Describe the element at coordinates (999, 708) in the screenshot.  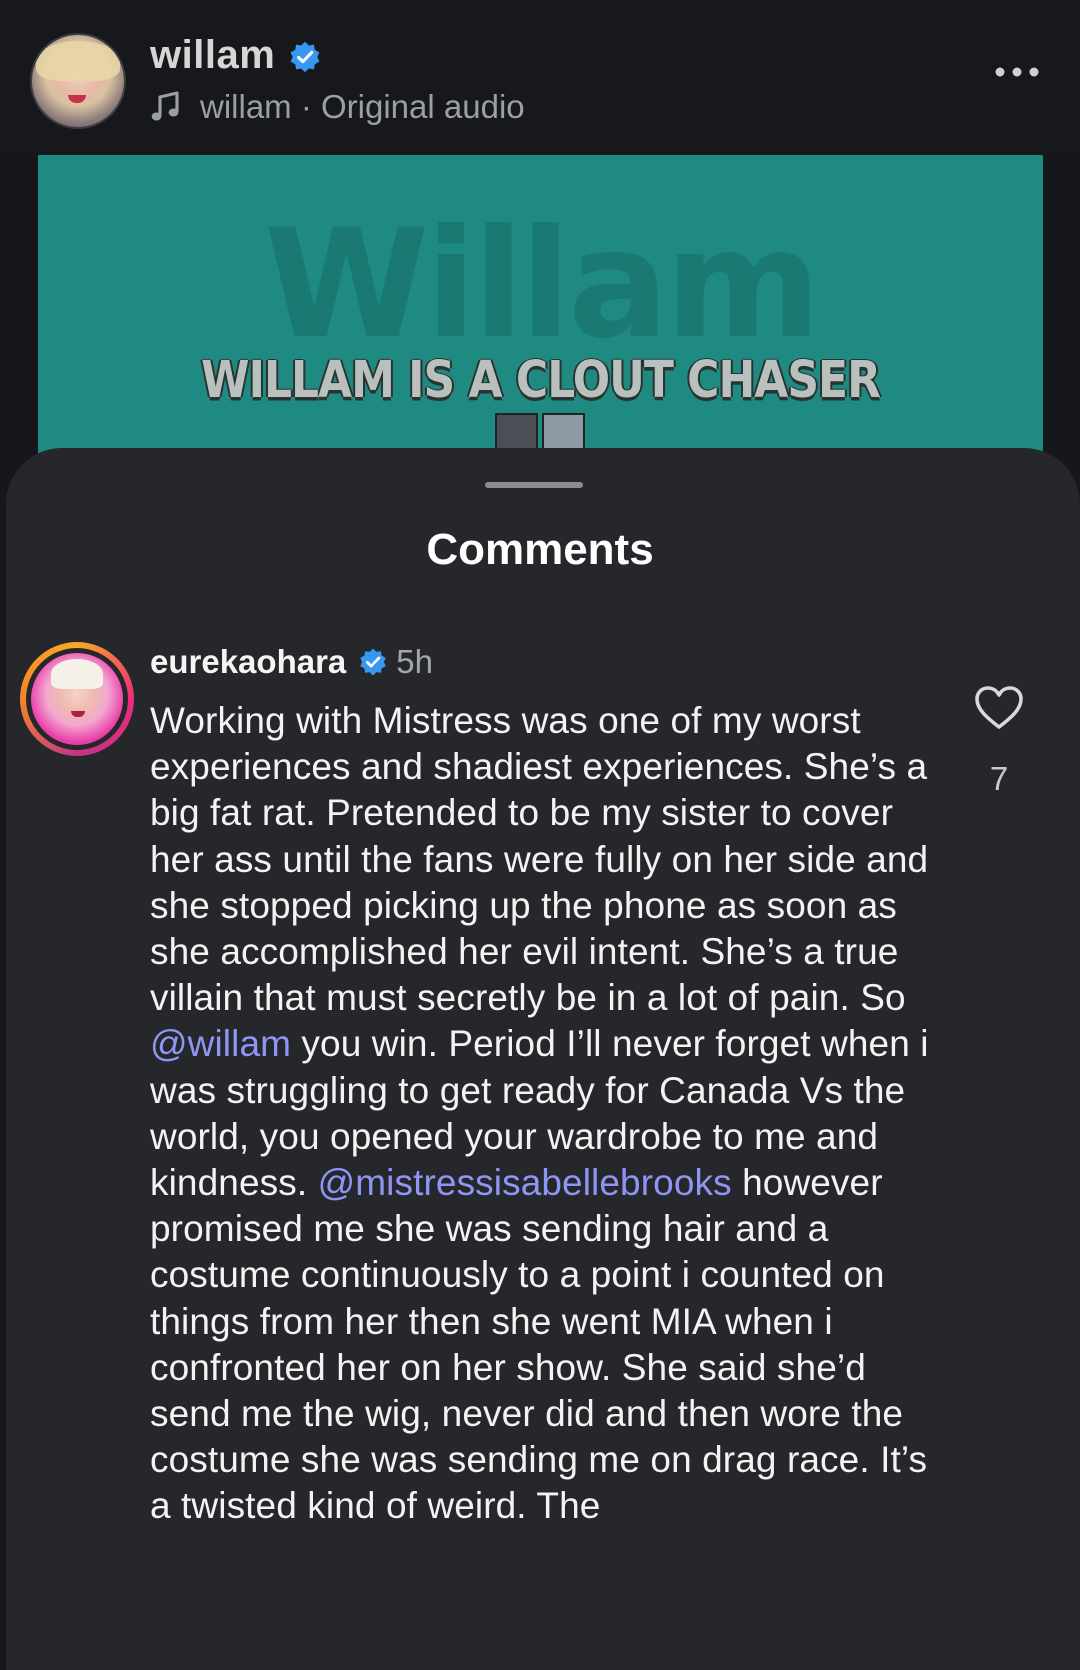
I see `heart-icon` at that location.